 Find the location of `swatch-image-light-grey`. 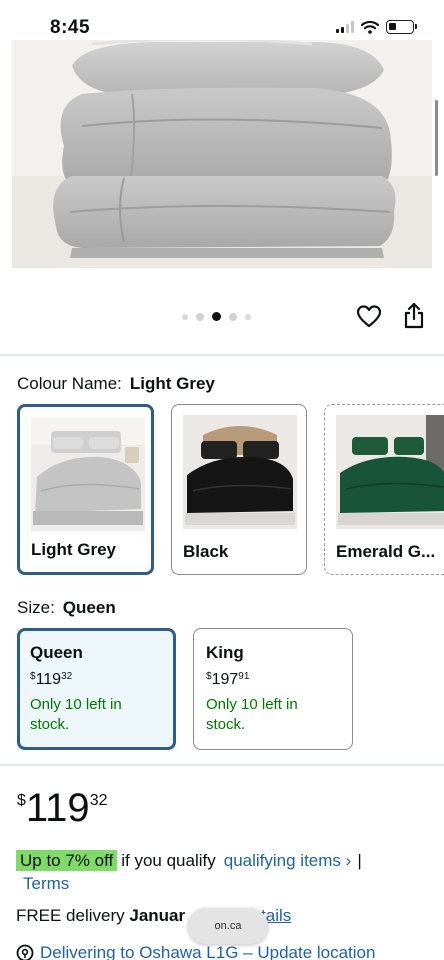

swatch-image-light-grey is located at coordinates (88, 474).